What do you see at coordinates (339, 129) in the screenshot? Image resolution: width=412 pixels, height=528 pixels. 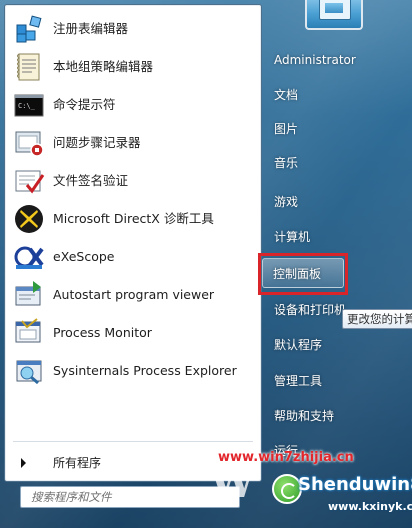 I see `pictures-link: 图片` at bounding box center [339, 129].